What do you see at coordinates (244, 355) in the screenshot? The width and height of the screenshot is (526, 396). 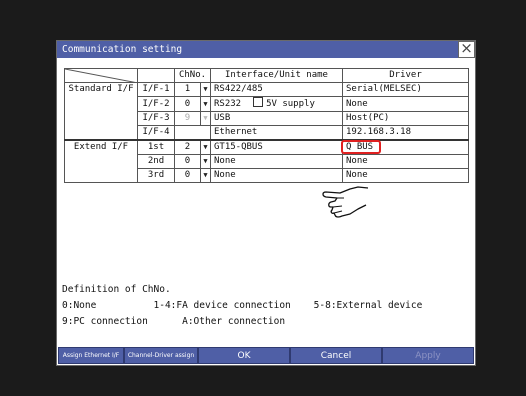 I see `ok-button: OK` at bounding box center [244, 355].